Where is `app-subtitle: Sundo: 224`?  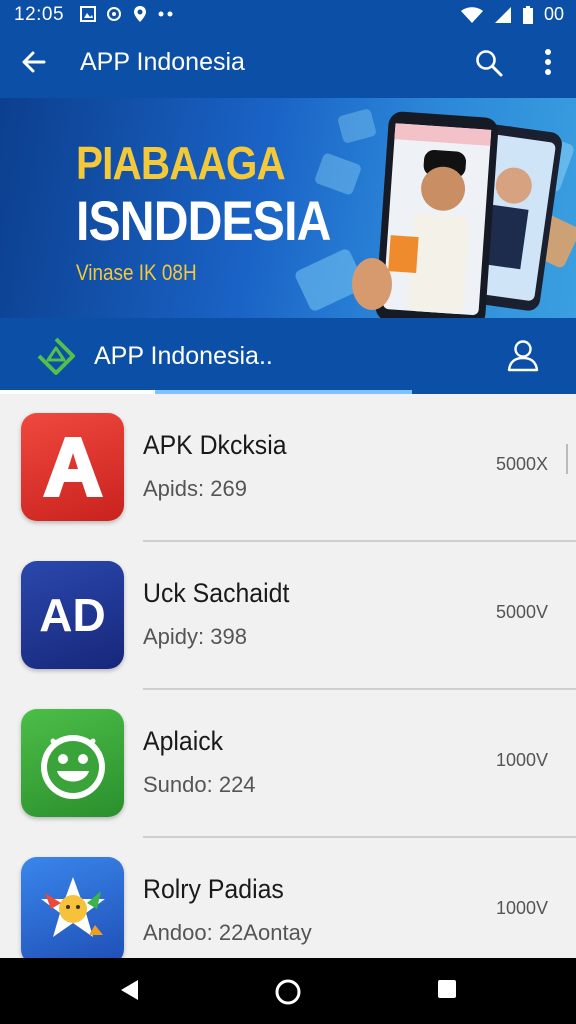
app-subtitle: Sundo: 224 is located at coordinates (199, 784).